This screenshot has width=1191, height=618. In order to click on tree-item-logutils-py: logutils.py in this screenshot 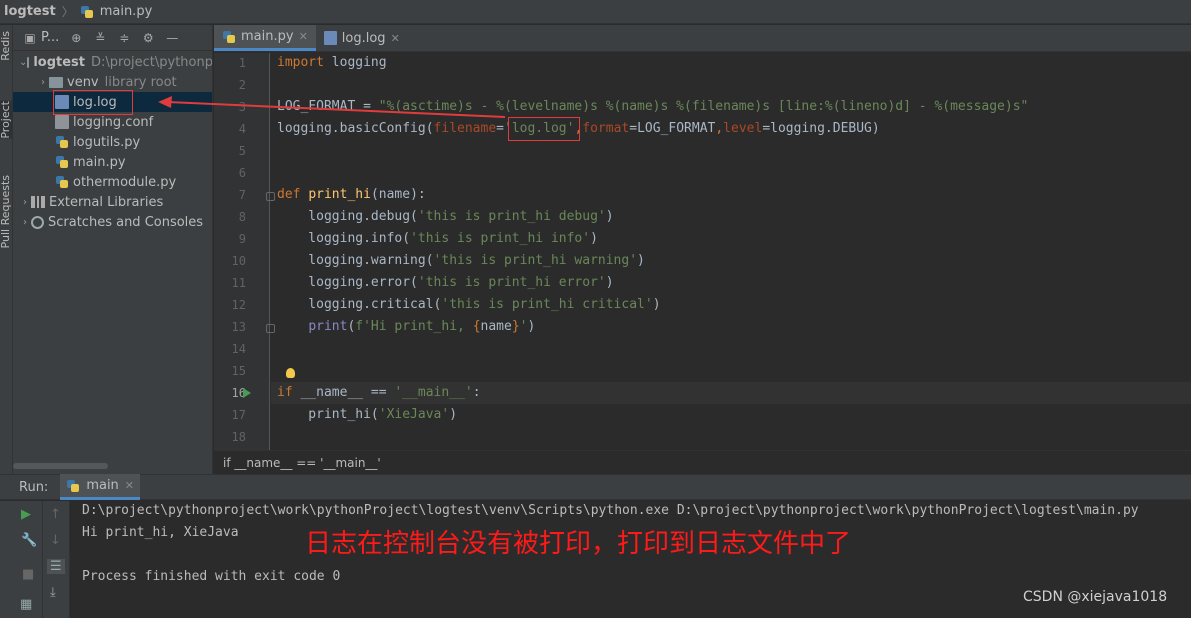, I will do `click(112, 142)`.